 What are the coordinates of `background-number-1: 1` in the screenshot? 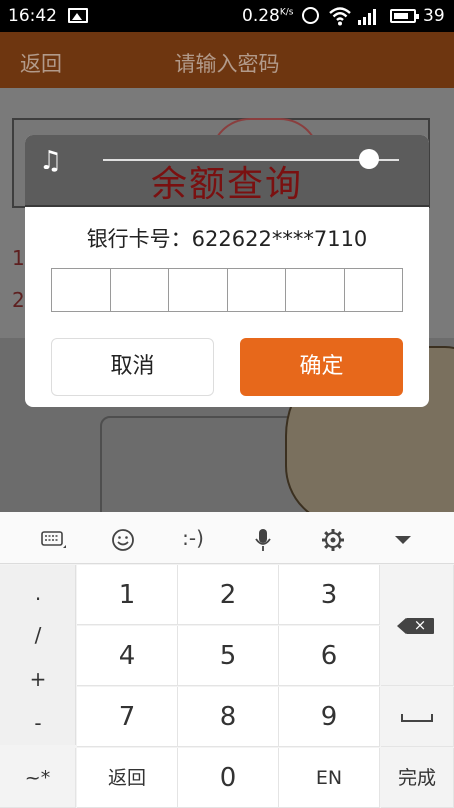 It's located at (18, 258).